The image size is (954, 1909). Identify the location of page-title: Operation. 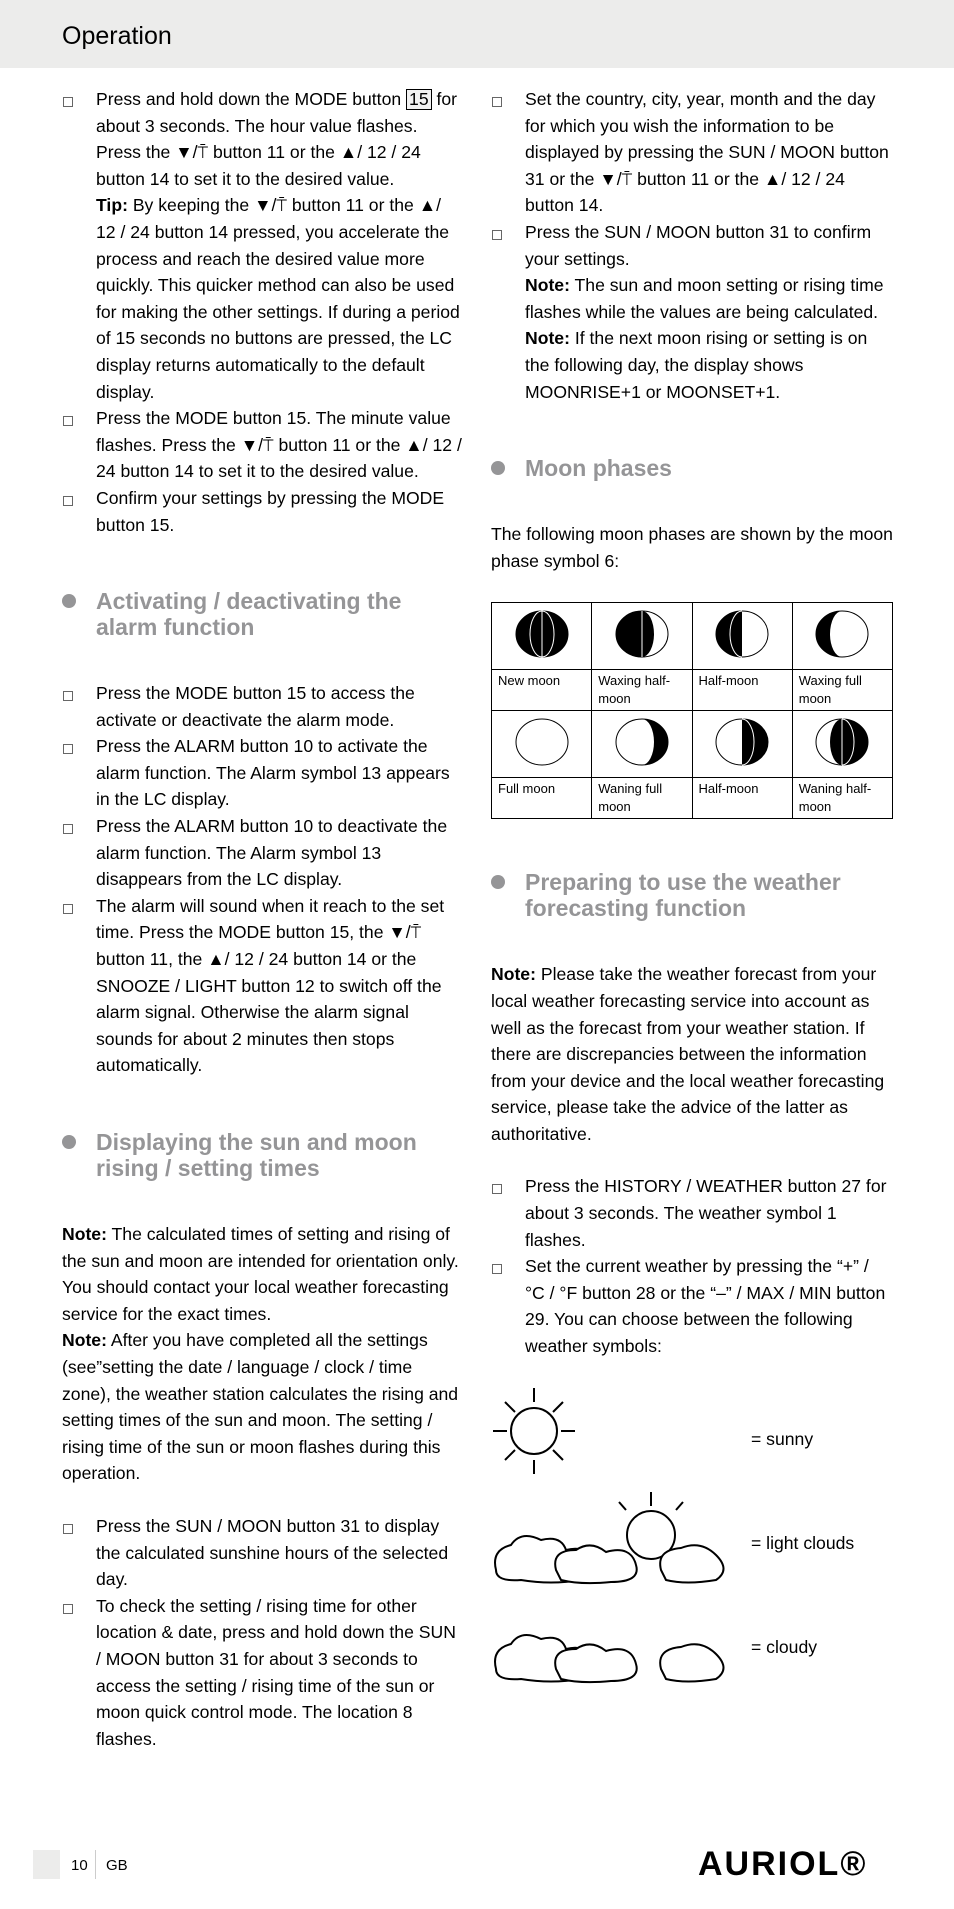
(117, 36).